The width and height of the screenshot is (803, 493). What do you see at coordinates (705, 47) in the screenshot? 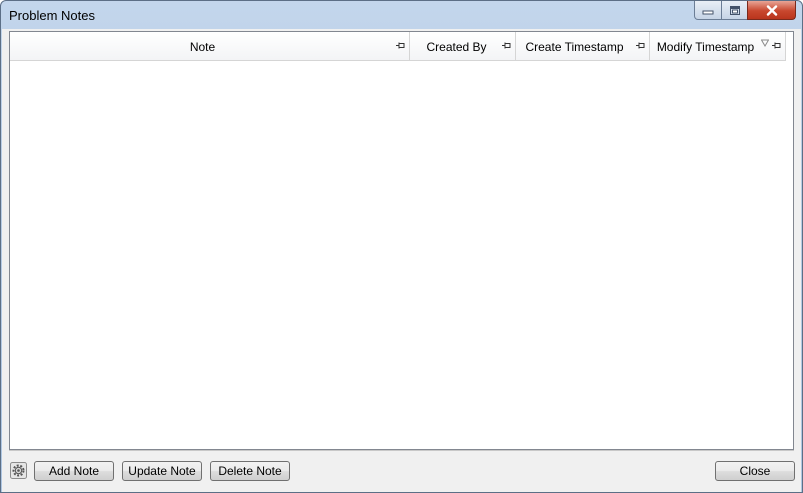
I see `column-header-label: Modify Timestamp` at bounding box center [705, 47].